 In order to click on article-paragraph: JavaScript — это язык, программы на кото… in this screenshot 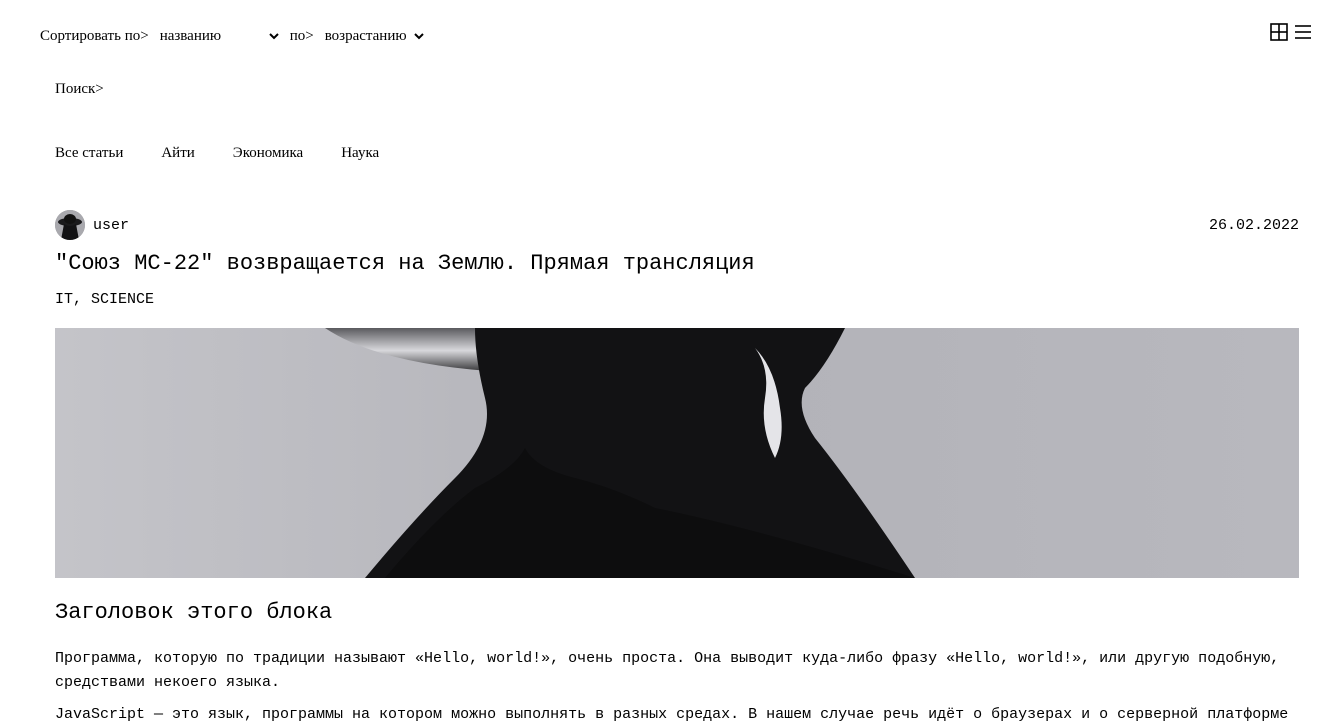, I will do `click(672, 714)`.